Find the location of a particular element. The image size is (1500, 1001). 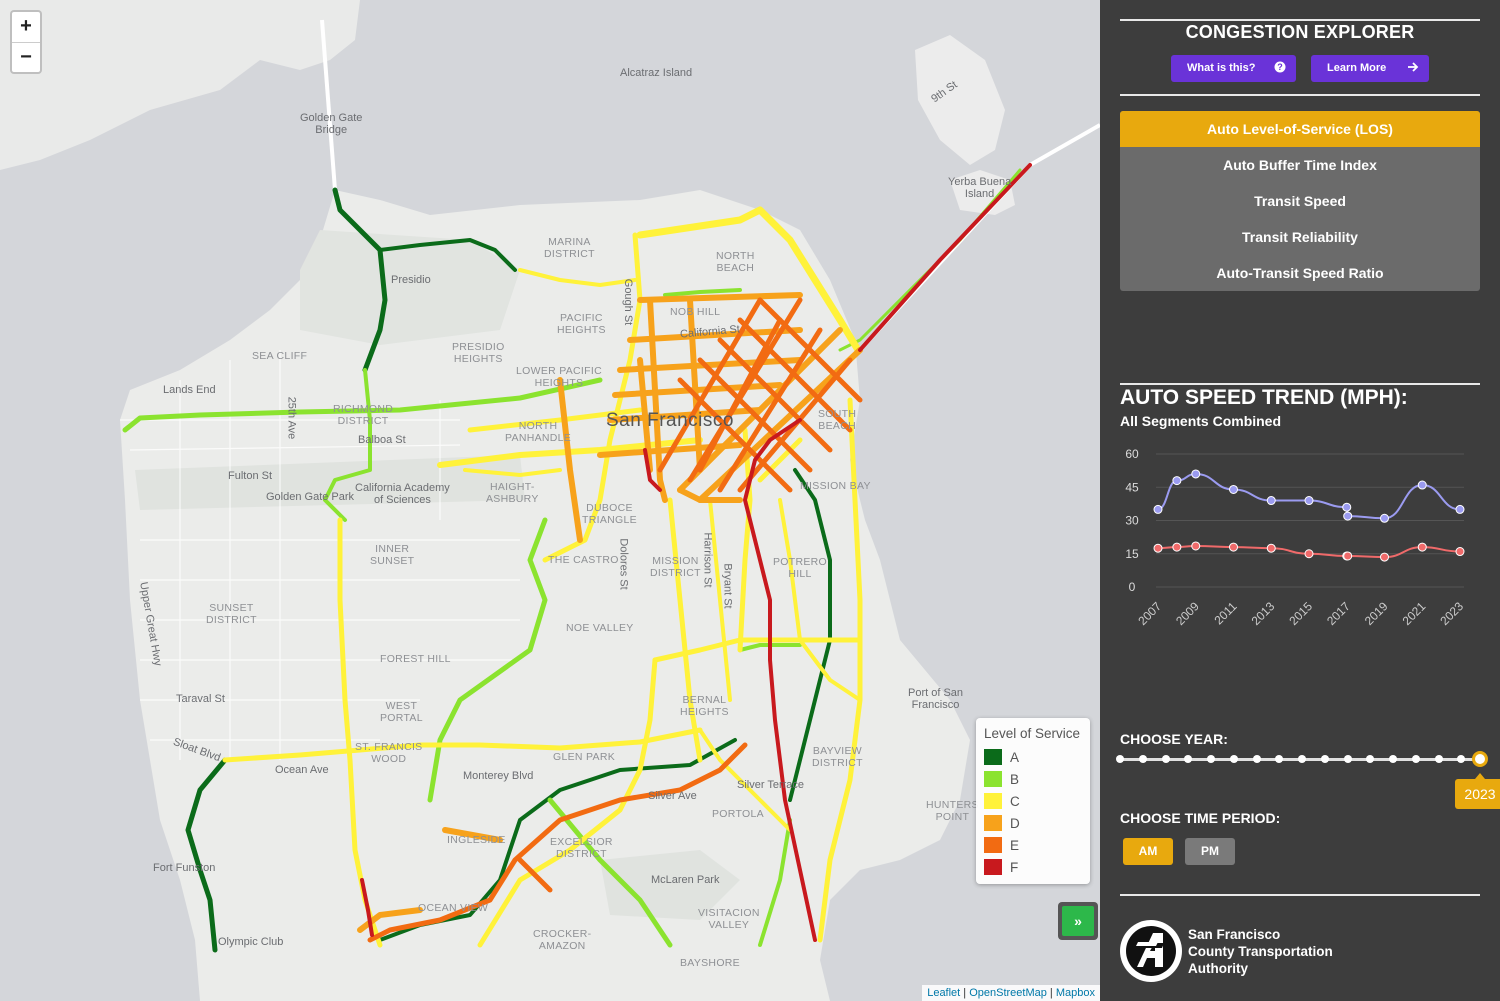

metric-option: Auto Level-of-Service (LOS) is located at coordinates (1300, 129).